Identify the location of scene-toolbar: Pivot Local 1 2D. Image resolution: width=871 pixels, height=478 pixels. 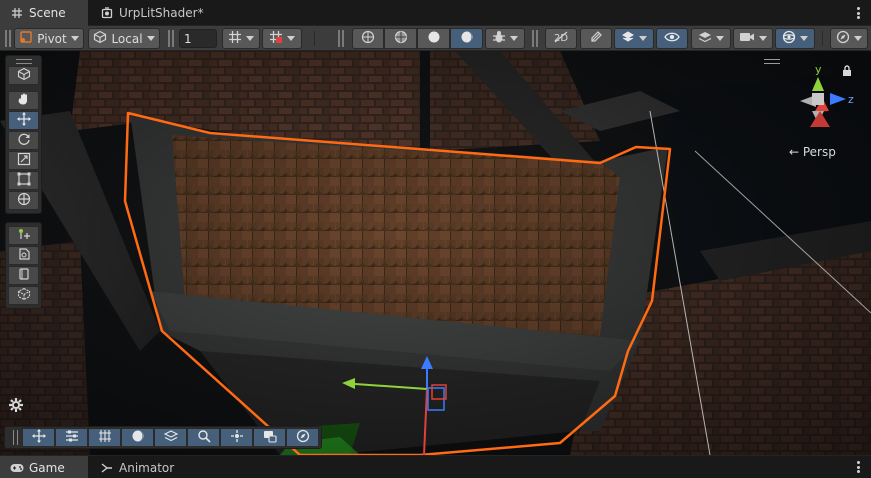
(435, 38).